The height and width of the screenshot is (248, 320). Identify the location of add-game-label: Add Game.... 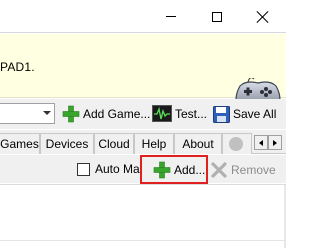
(117, 114).